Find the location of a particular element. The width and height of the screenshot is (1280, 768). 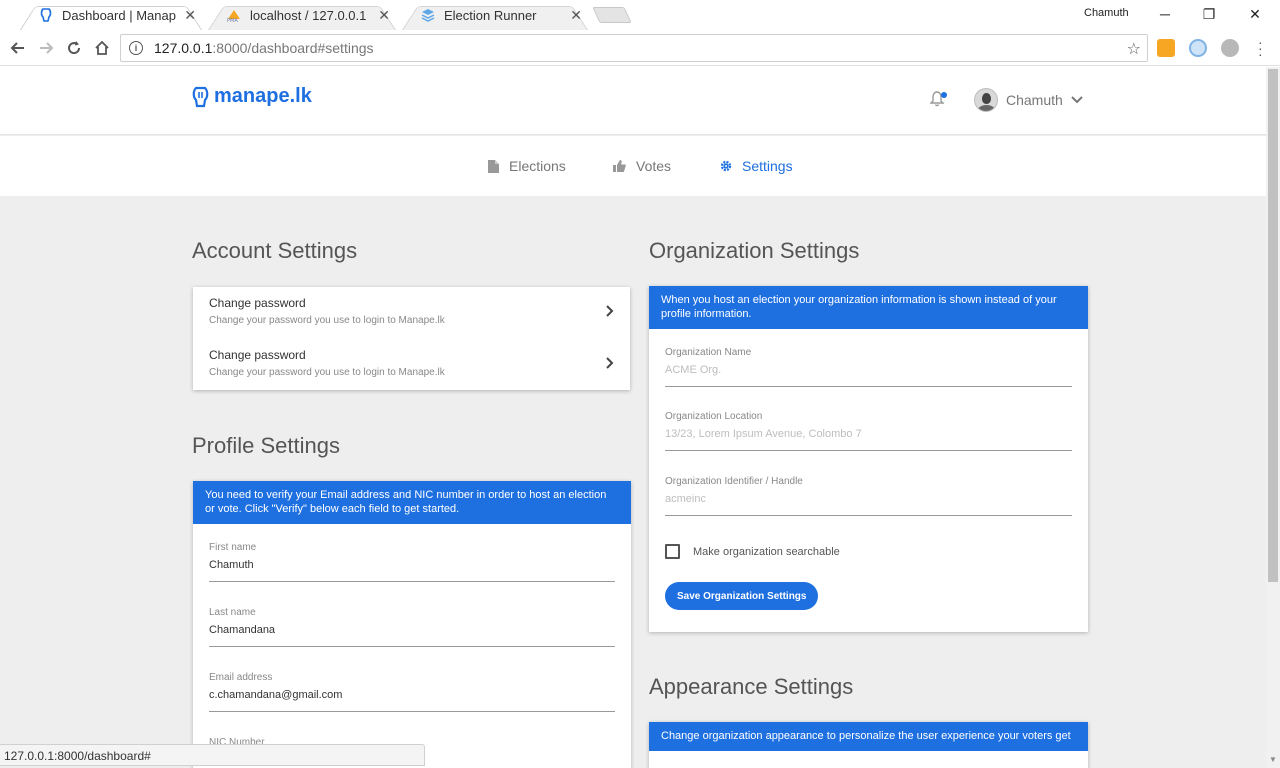

tab-votes: Votes is located at coordinates (642, 166).